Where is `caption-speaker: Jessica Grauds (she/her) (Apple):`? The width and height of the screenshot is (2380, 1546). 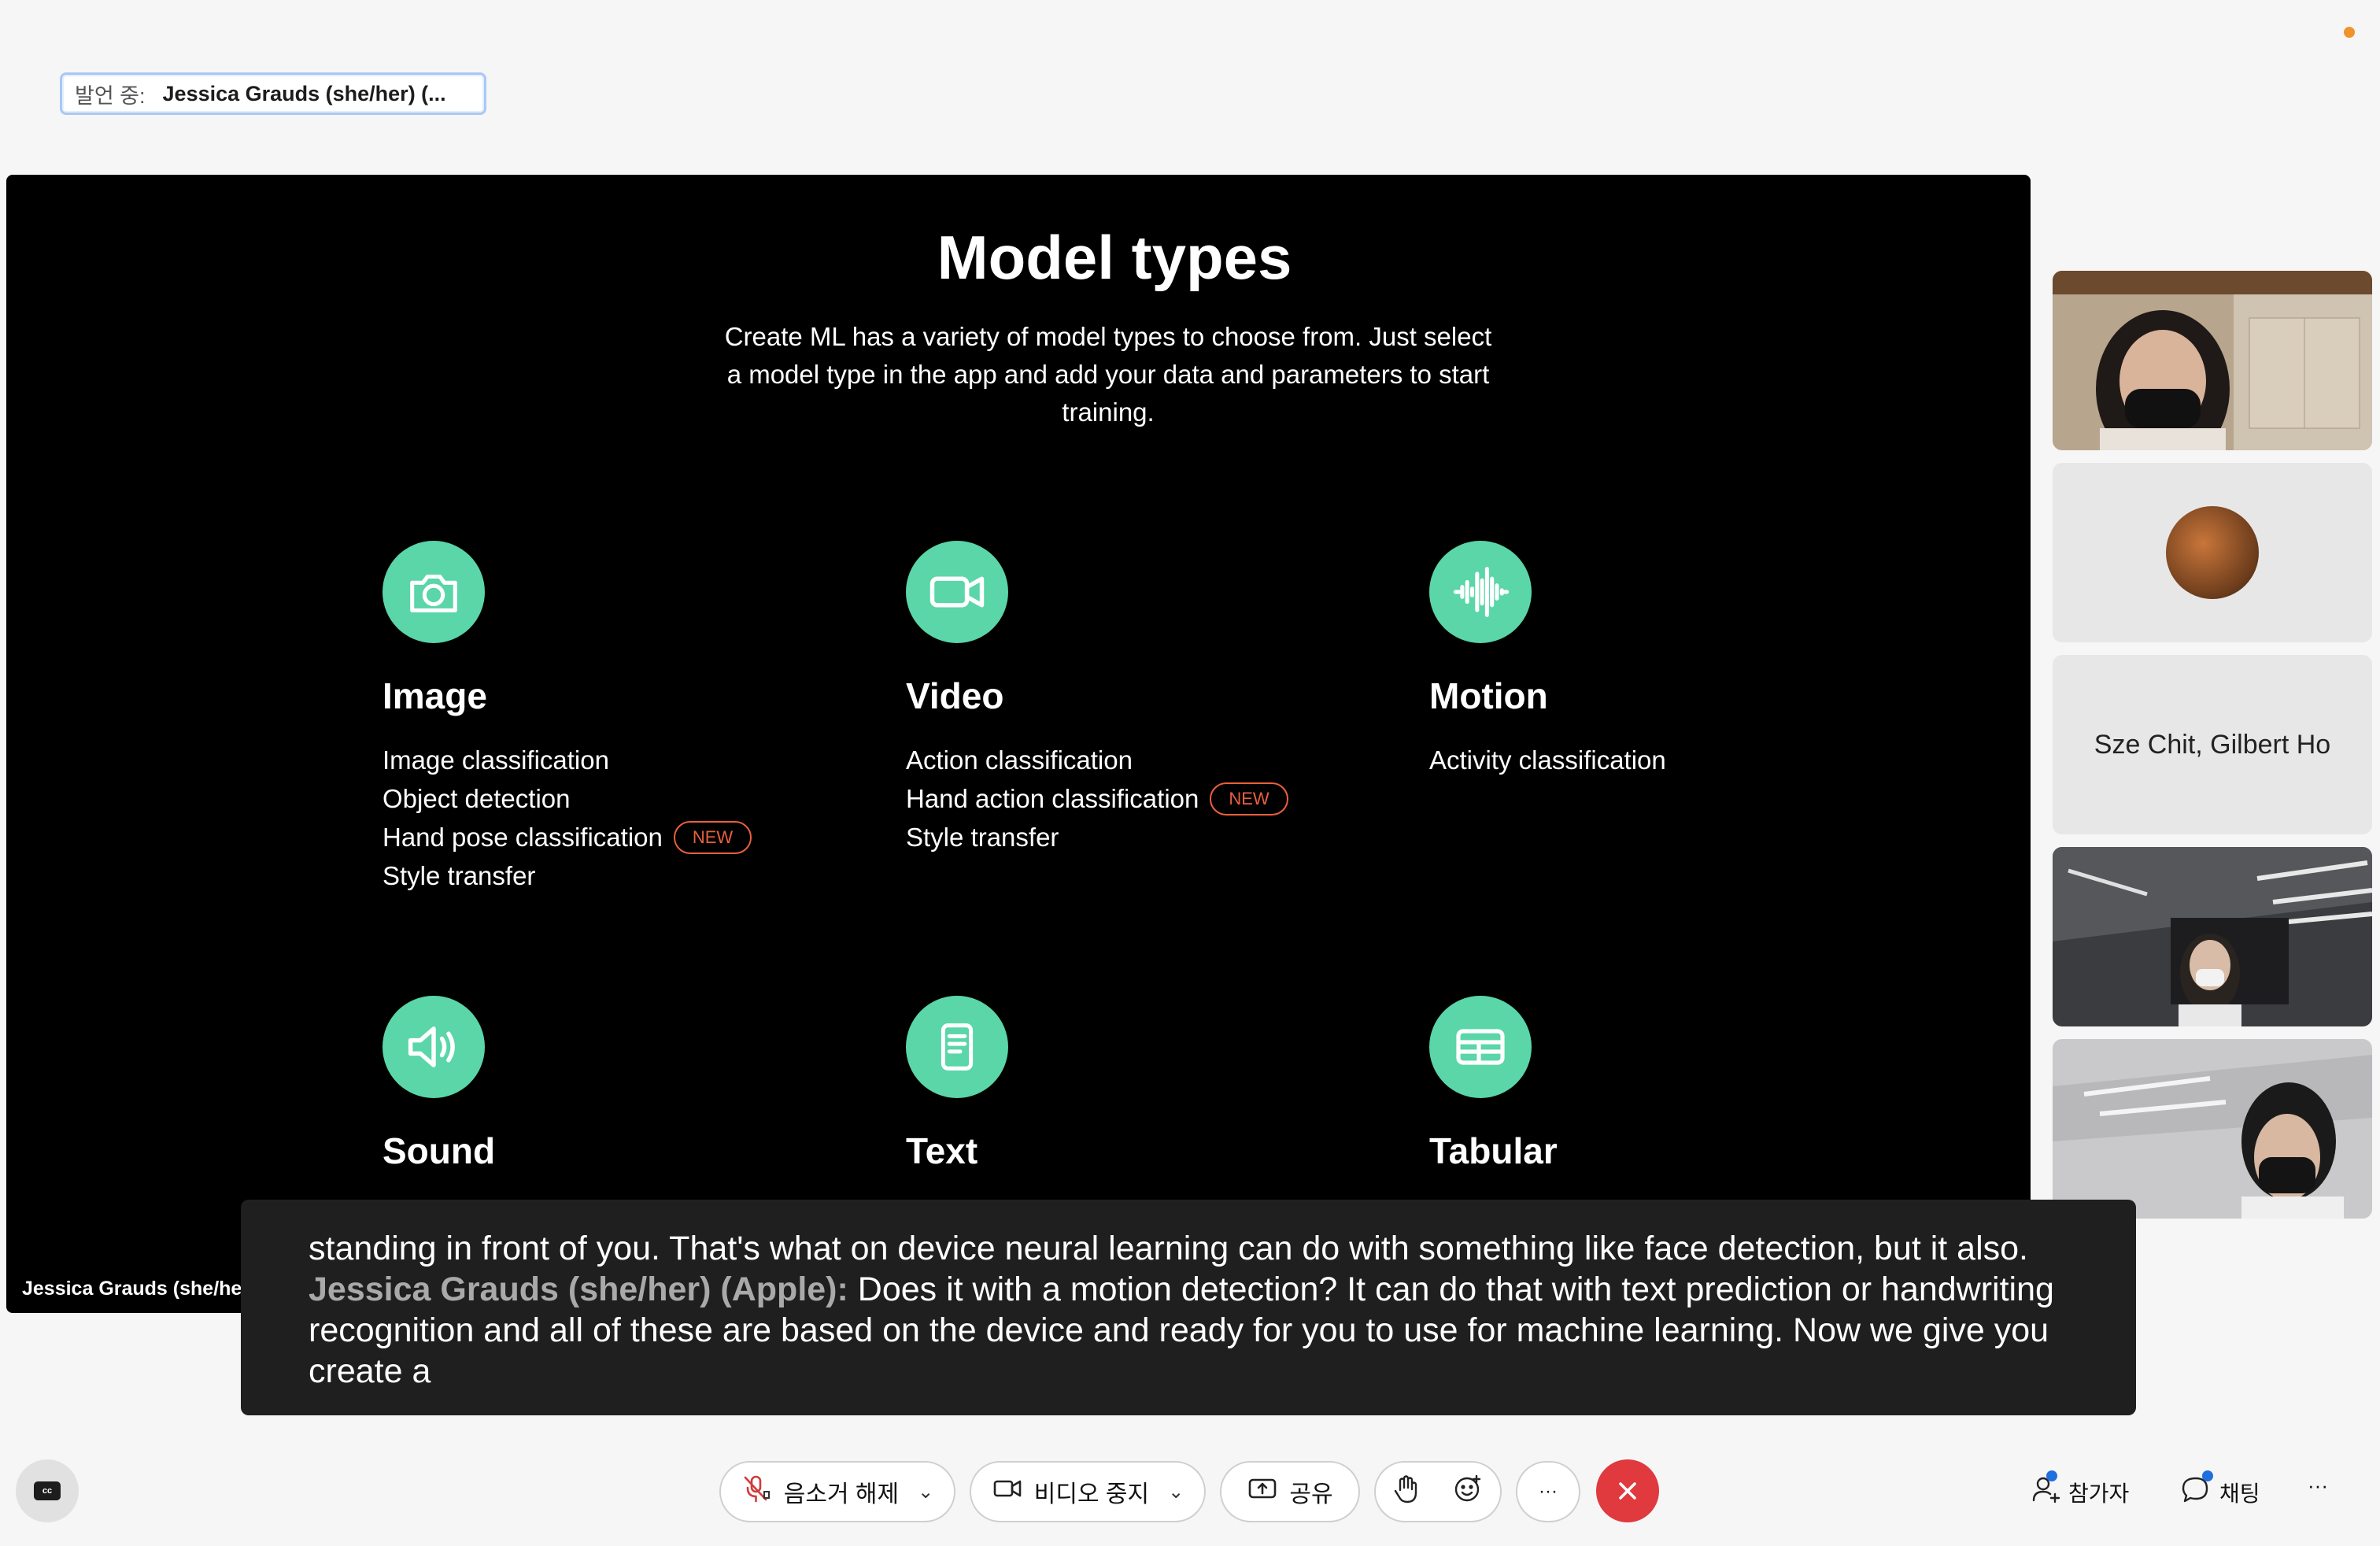 caption-speaker: Jessica Grauds (she/her) (Apple): is located at coordinates (578, 1289).